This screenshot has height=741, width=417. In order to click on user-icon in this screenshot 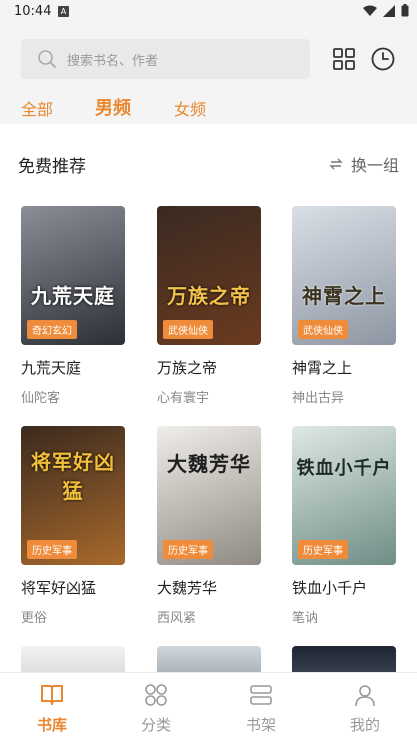, I will do `click(365, 695)`.